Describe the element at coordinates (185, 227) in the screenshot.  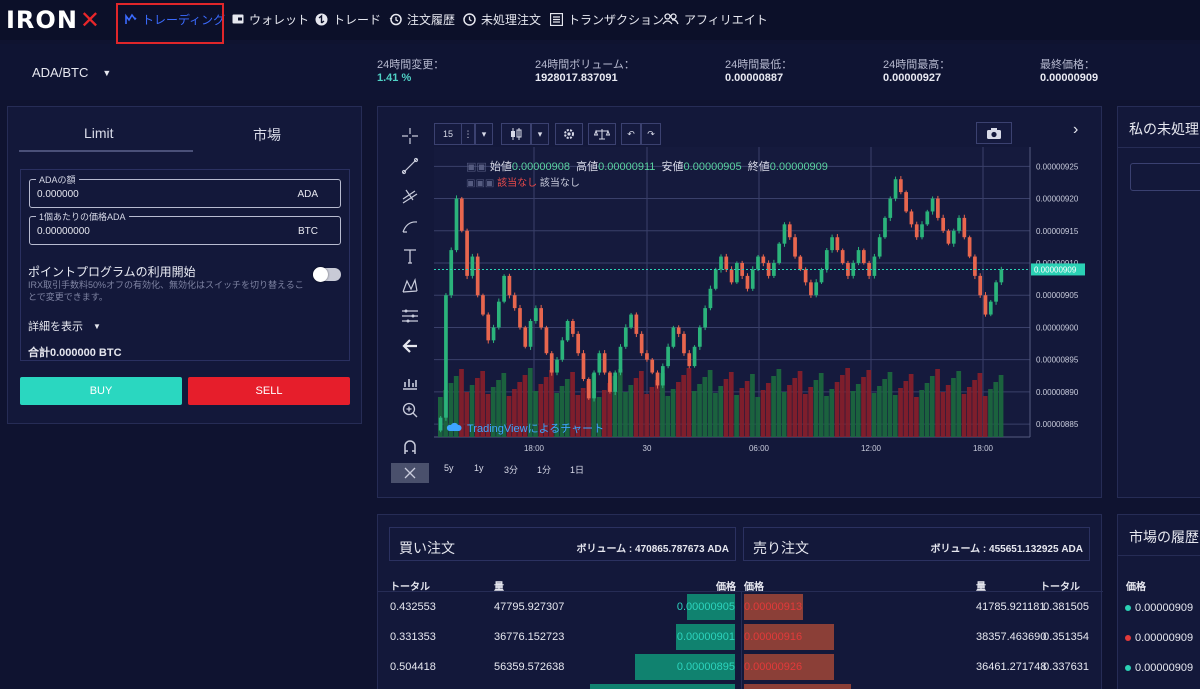
I see `price-field: 1個あたりの価格ADA 0.00000000 BTC` at that location.